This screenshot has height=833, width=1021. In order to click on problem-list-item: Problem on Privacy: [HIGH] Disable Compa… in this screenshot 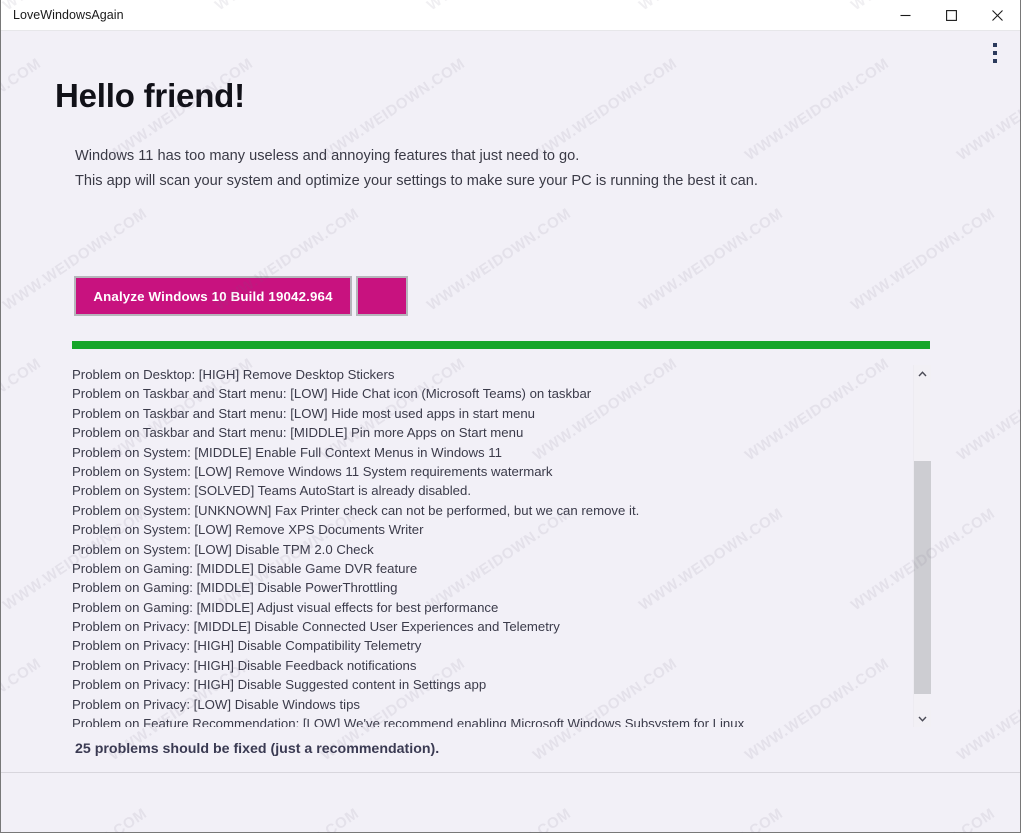, I will do `click(489, 645)`.